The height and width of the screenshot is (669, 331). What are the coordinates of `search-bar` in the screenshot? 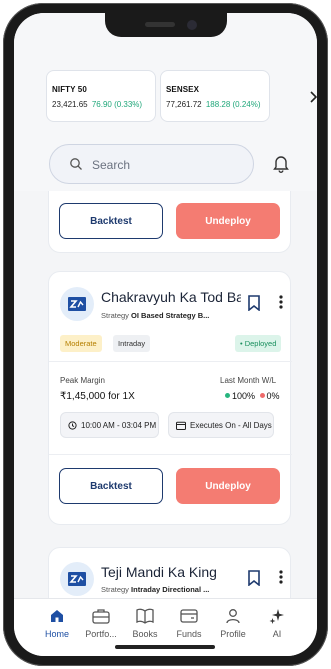 It's located at (151, 164).